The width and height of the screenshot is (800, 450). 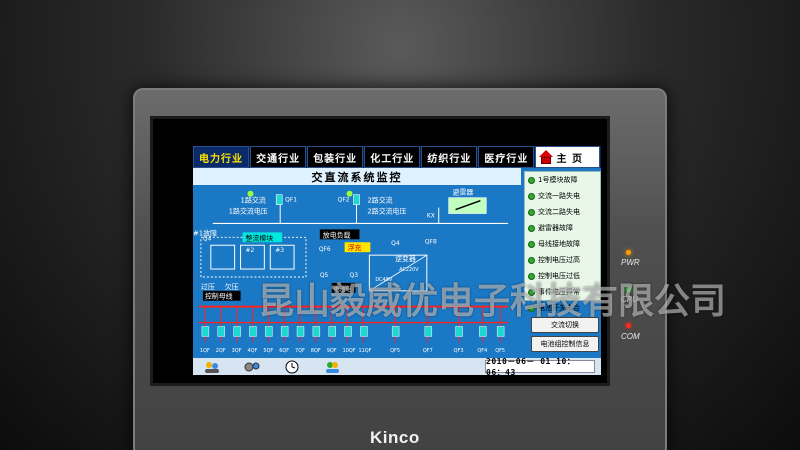 I want to click on fault-label: 母线接地故障, so click(x=559, y=244).